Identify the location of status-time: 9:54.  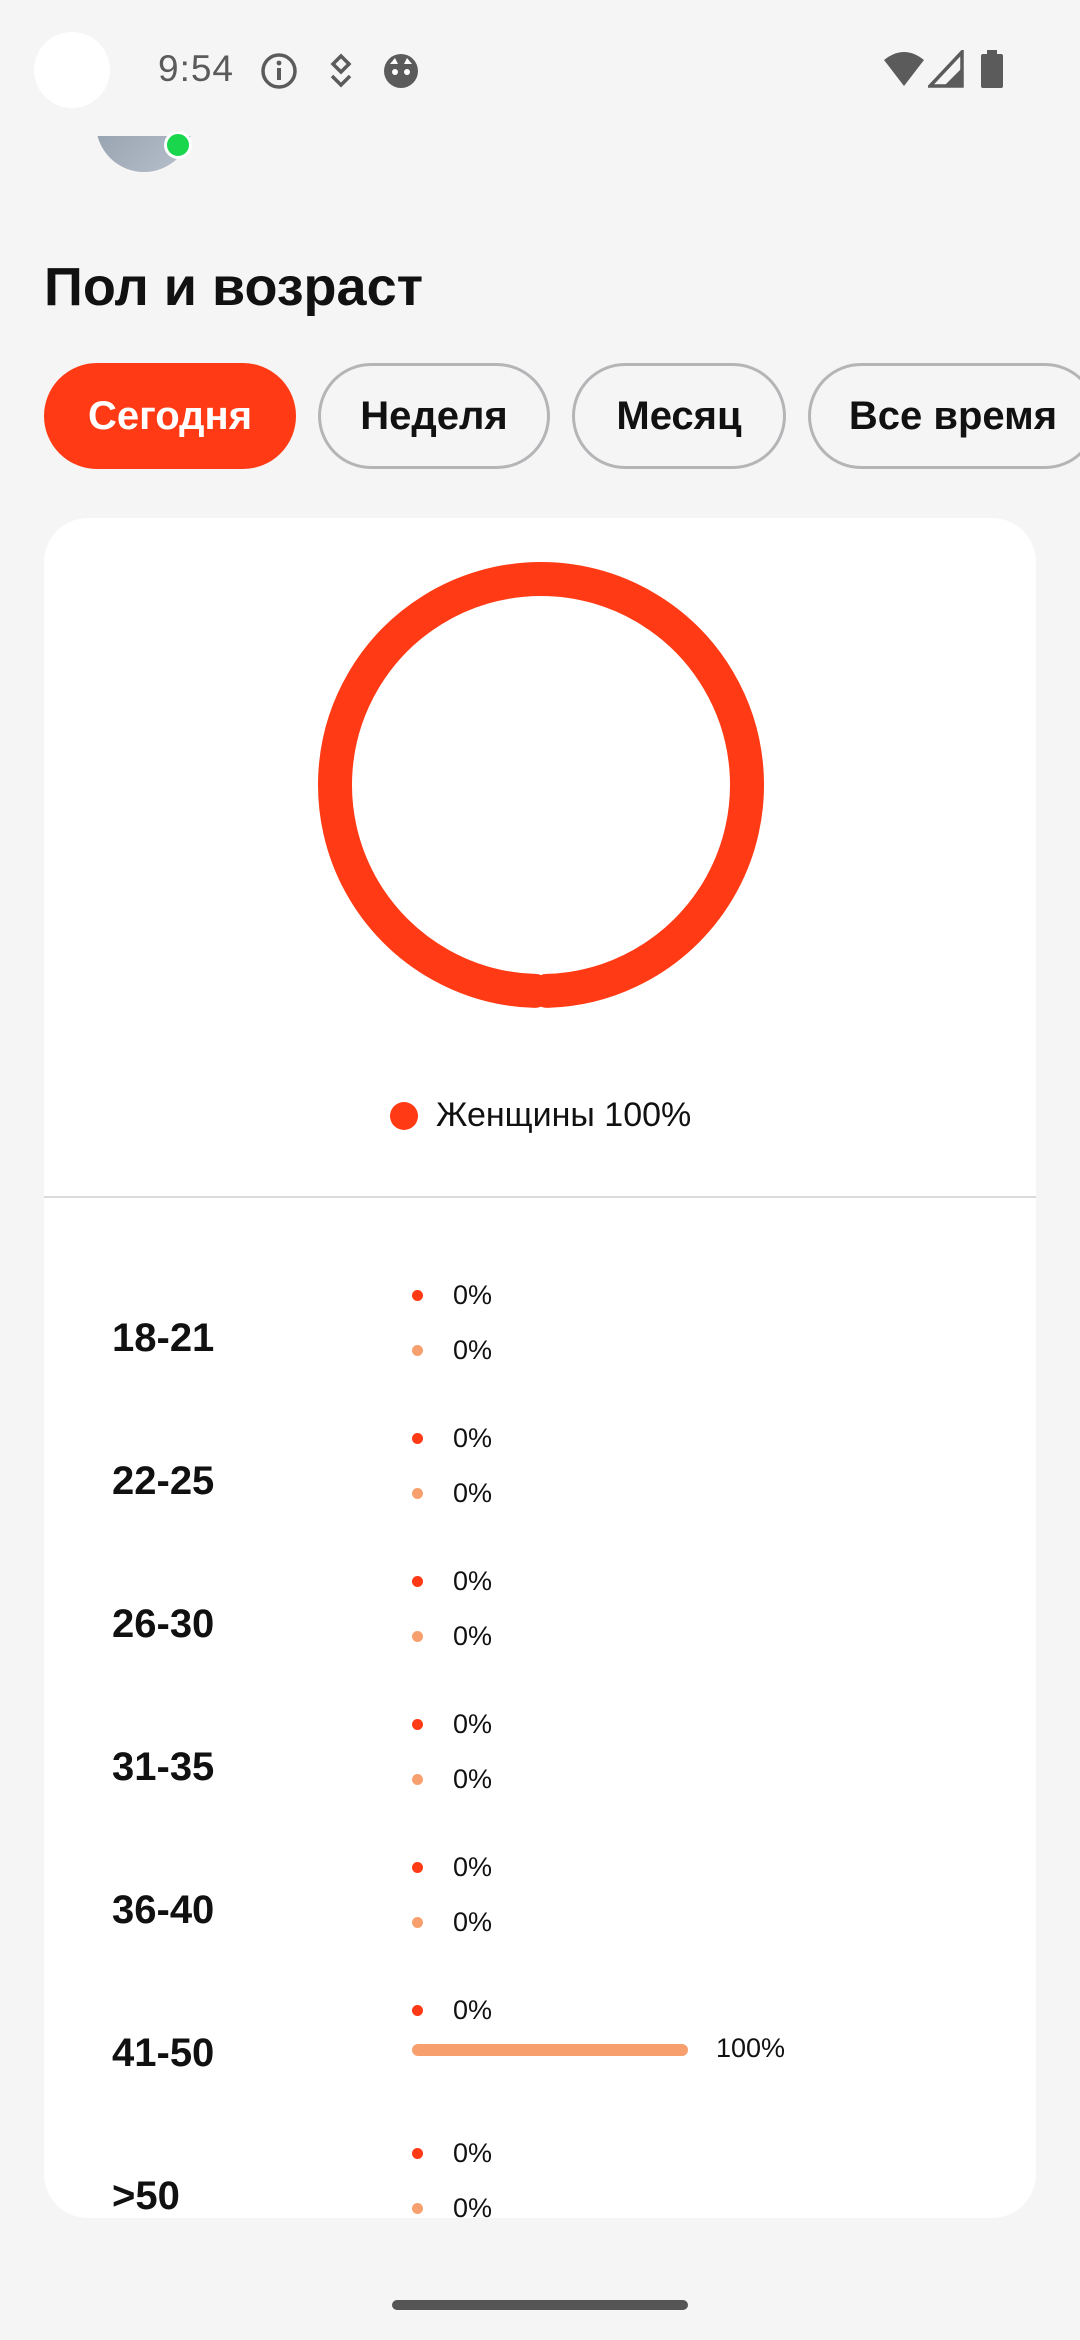
(196, 68).